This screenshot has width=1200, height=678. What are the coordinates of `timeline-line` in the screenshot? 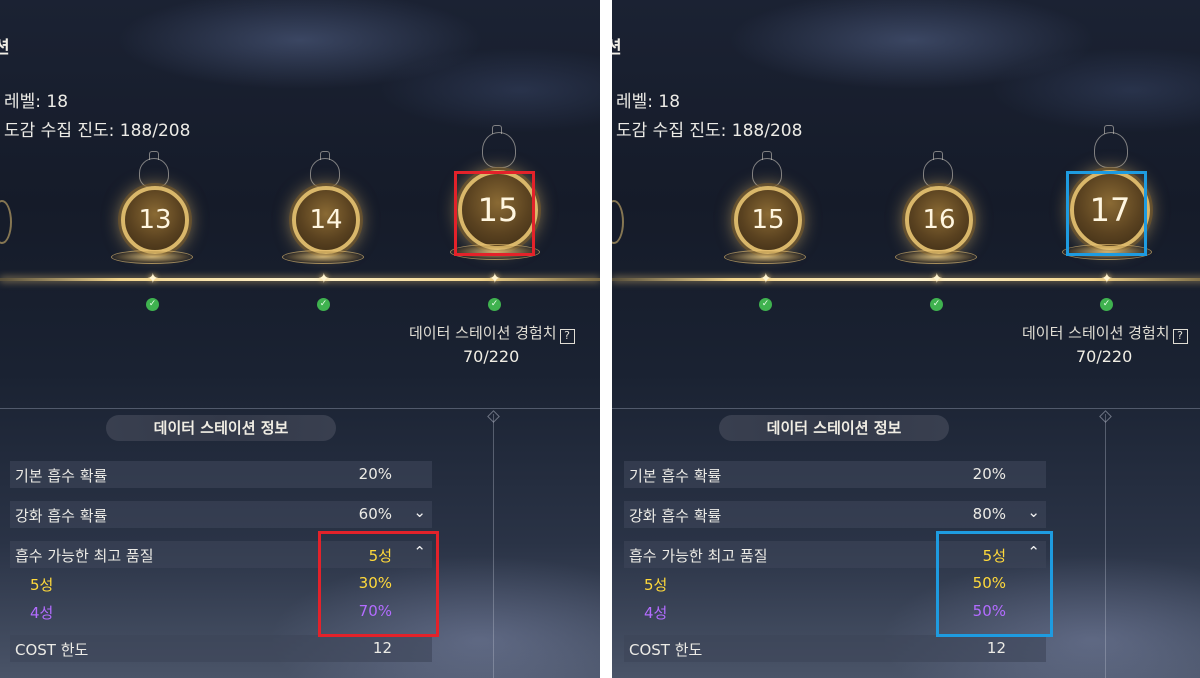 It's located at (300, 279).